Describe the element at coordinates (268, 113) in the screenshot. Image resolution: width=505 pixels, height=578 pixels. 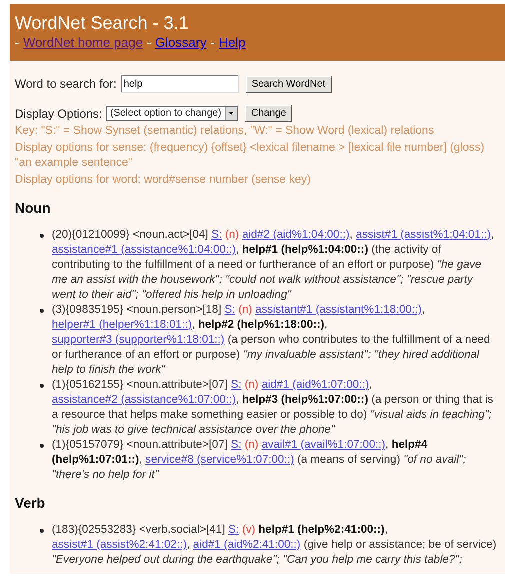
I see `change-button: Change` at that location.